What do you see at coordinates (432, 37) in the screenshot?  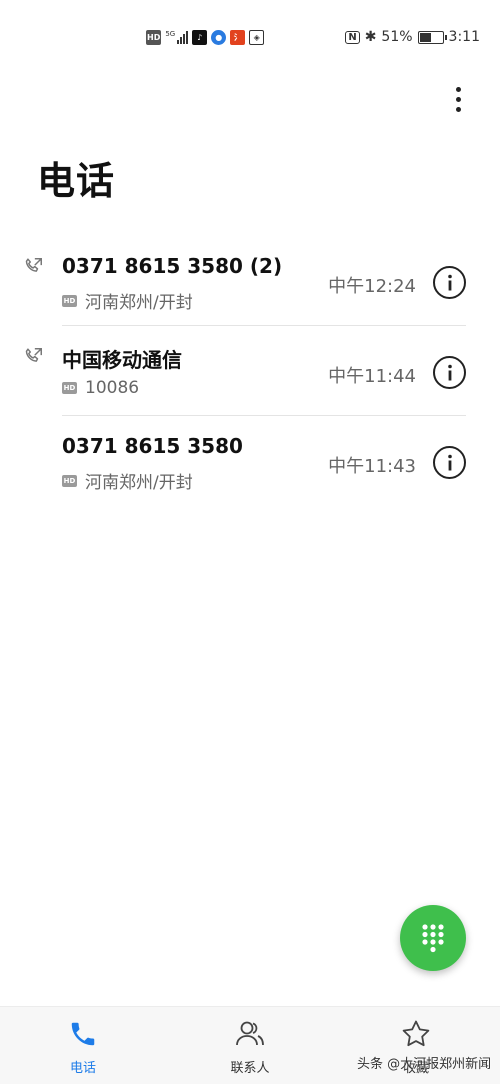 I see `battery-icon` at bounding box center [432, 37].